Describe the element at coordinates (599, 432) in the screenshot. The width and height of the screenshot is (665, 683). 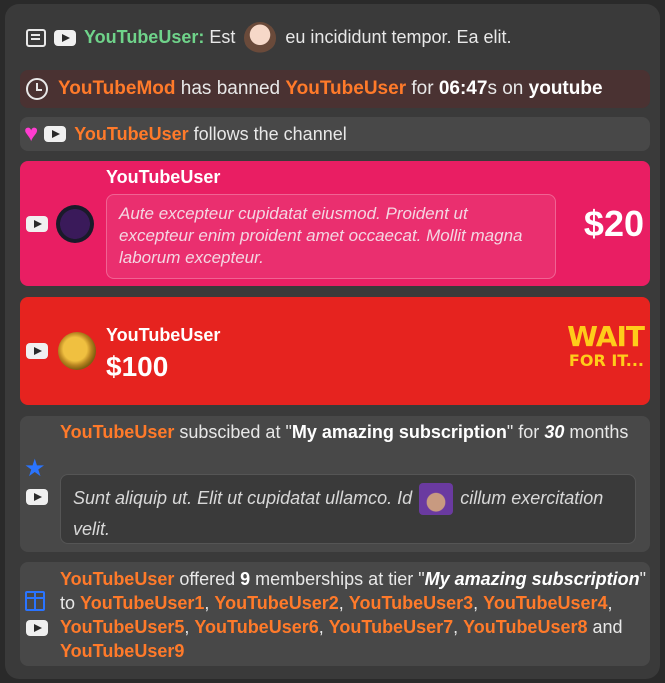
I see `sub-months-label: months` at that location.